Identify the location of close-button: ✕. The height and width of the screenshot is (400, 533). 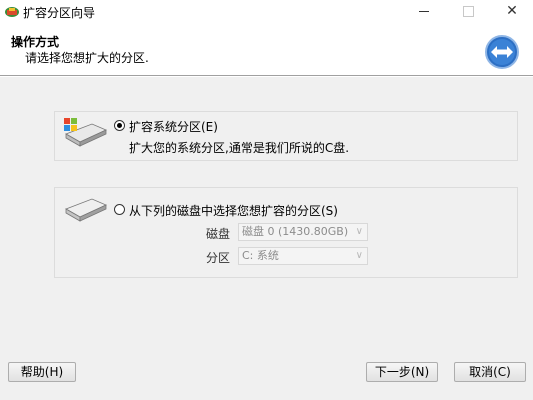
(511, 12).